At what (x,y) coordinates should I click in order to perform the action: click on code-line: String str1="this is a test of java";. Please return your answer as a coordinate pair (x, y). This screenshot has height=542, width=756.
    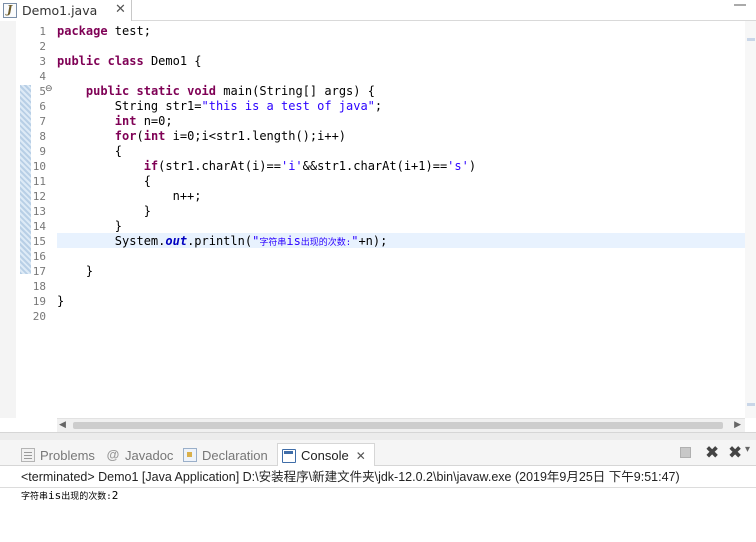
    Looking at the image, I should click on (219, 106).